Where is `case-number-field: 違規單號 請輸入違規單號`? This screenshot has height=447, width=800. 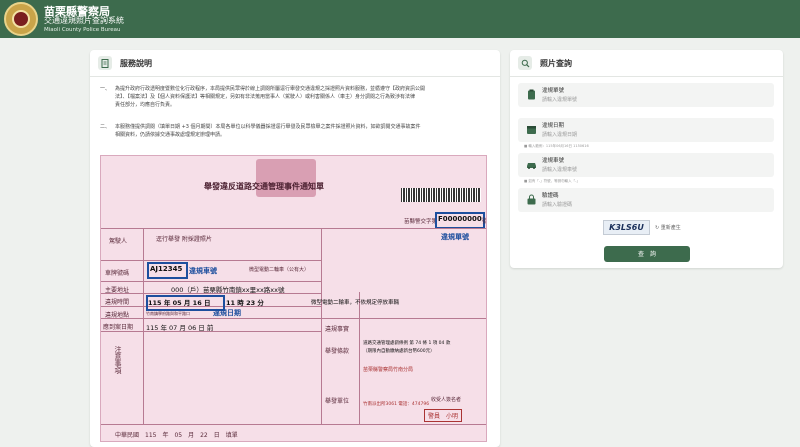 case-number-field: 違規單號 請輸入違規單號 is located at coordinates (646, 95).